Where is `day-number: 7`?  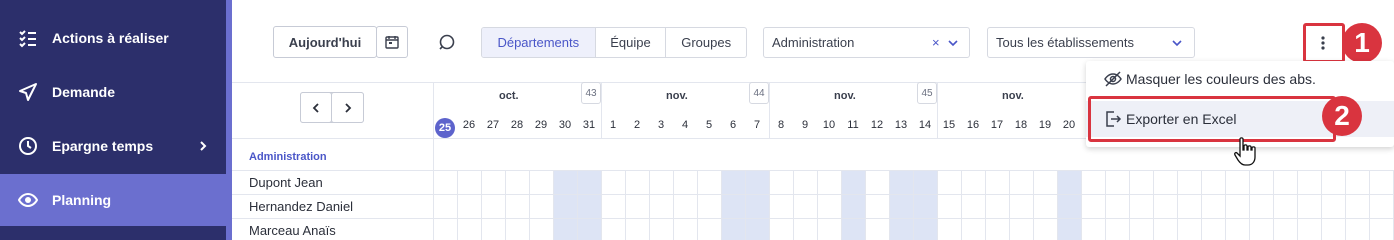
day-number: 7 is located at coordinates (757, 125).